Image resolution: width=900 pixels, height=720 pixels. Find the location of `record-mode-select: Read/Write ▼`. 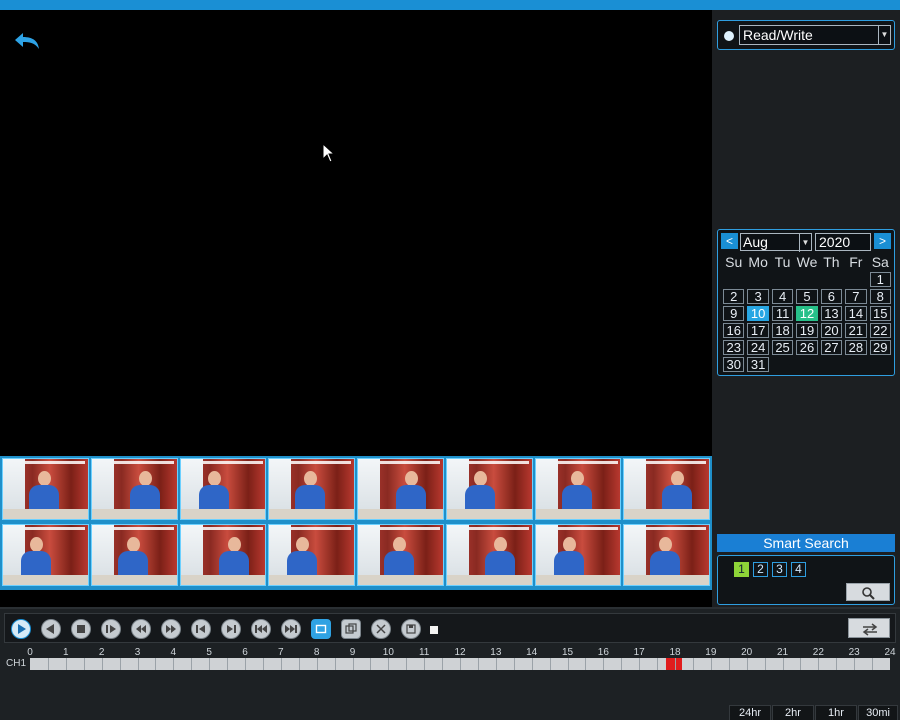

record-mode-select: Read/Write ▼ is located at coordinates (815, 35).